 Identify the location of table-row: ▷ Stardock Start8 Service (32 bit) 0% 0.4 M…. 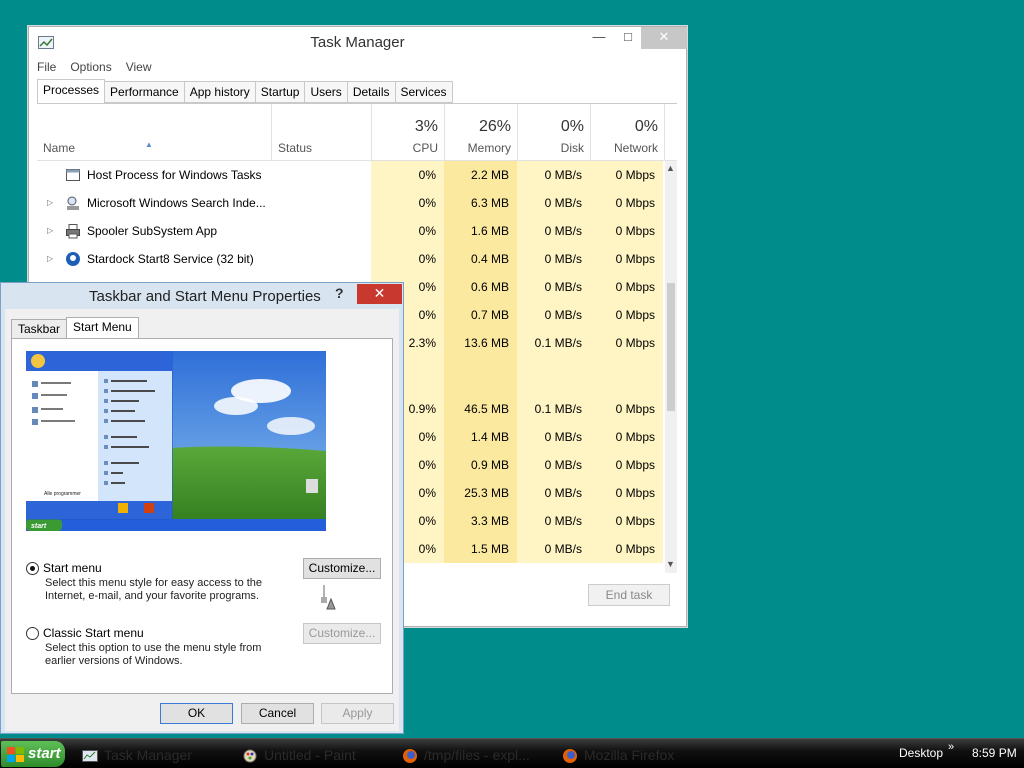
(351, 259).